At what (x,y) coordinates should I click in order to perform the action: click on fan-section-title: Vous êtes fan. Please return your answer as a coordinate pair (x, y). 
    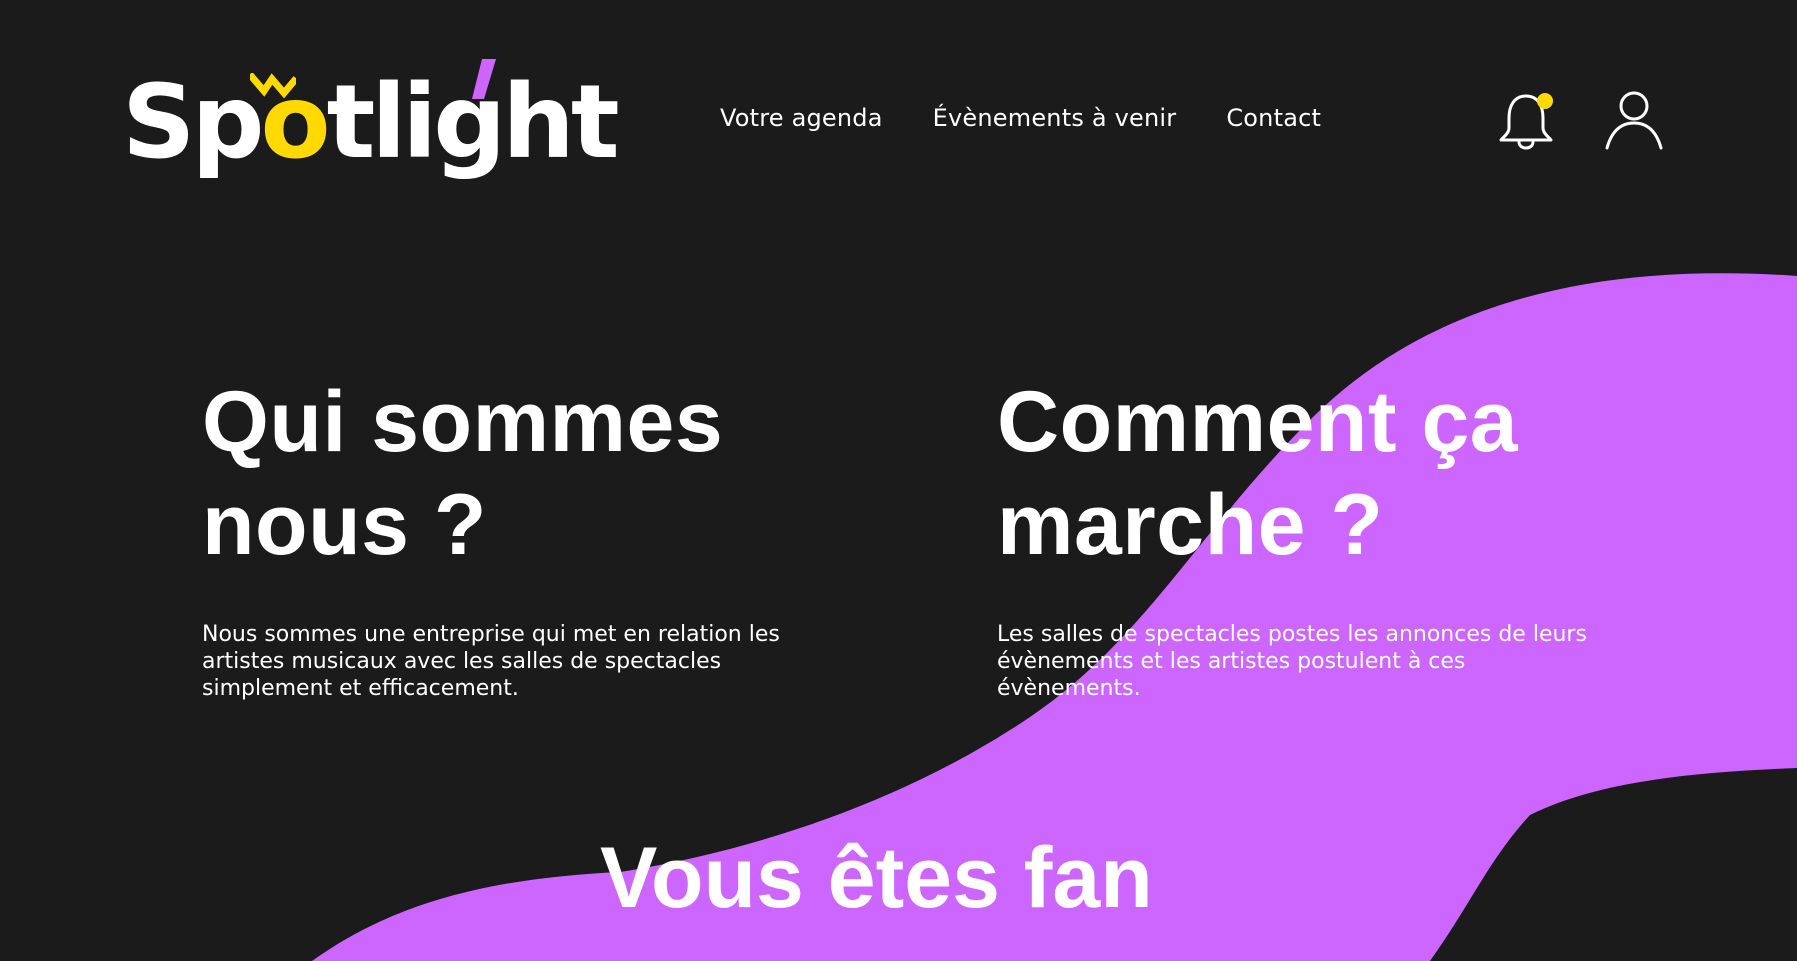
    Looking at the image, I should click on (876, 878).